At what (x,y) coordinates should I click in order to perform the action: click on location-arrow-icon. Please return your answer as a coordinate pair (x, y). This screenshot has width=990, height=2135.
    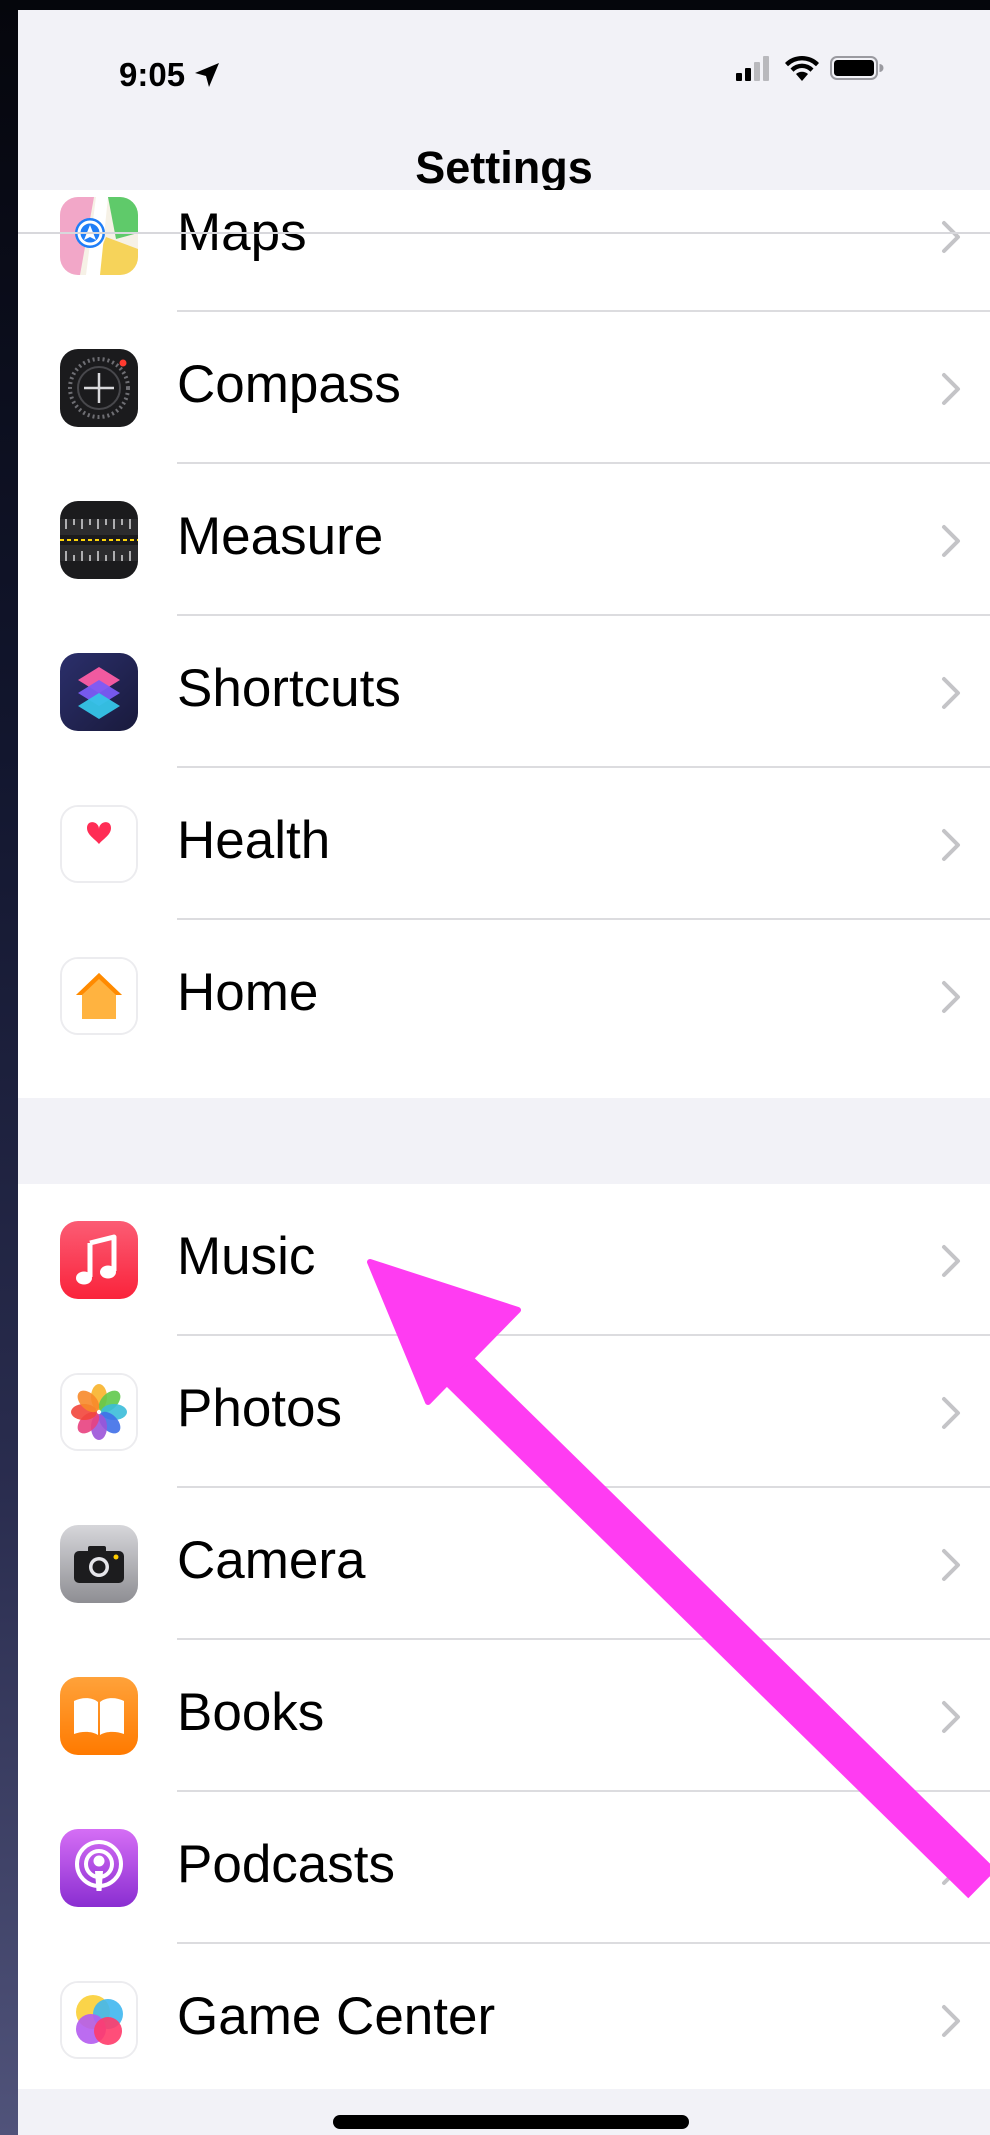
    Looking at the image, I should click on (207, 75).